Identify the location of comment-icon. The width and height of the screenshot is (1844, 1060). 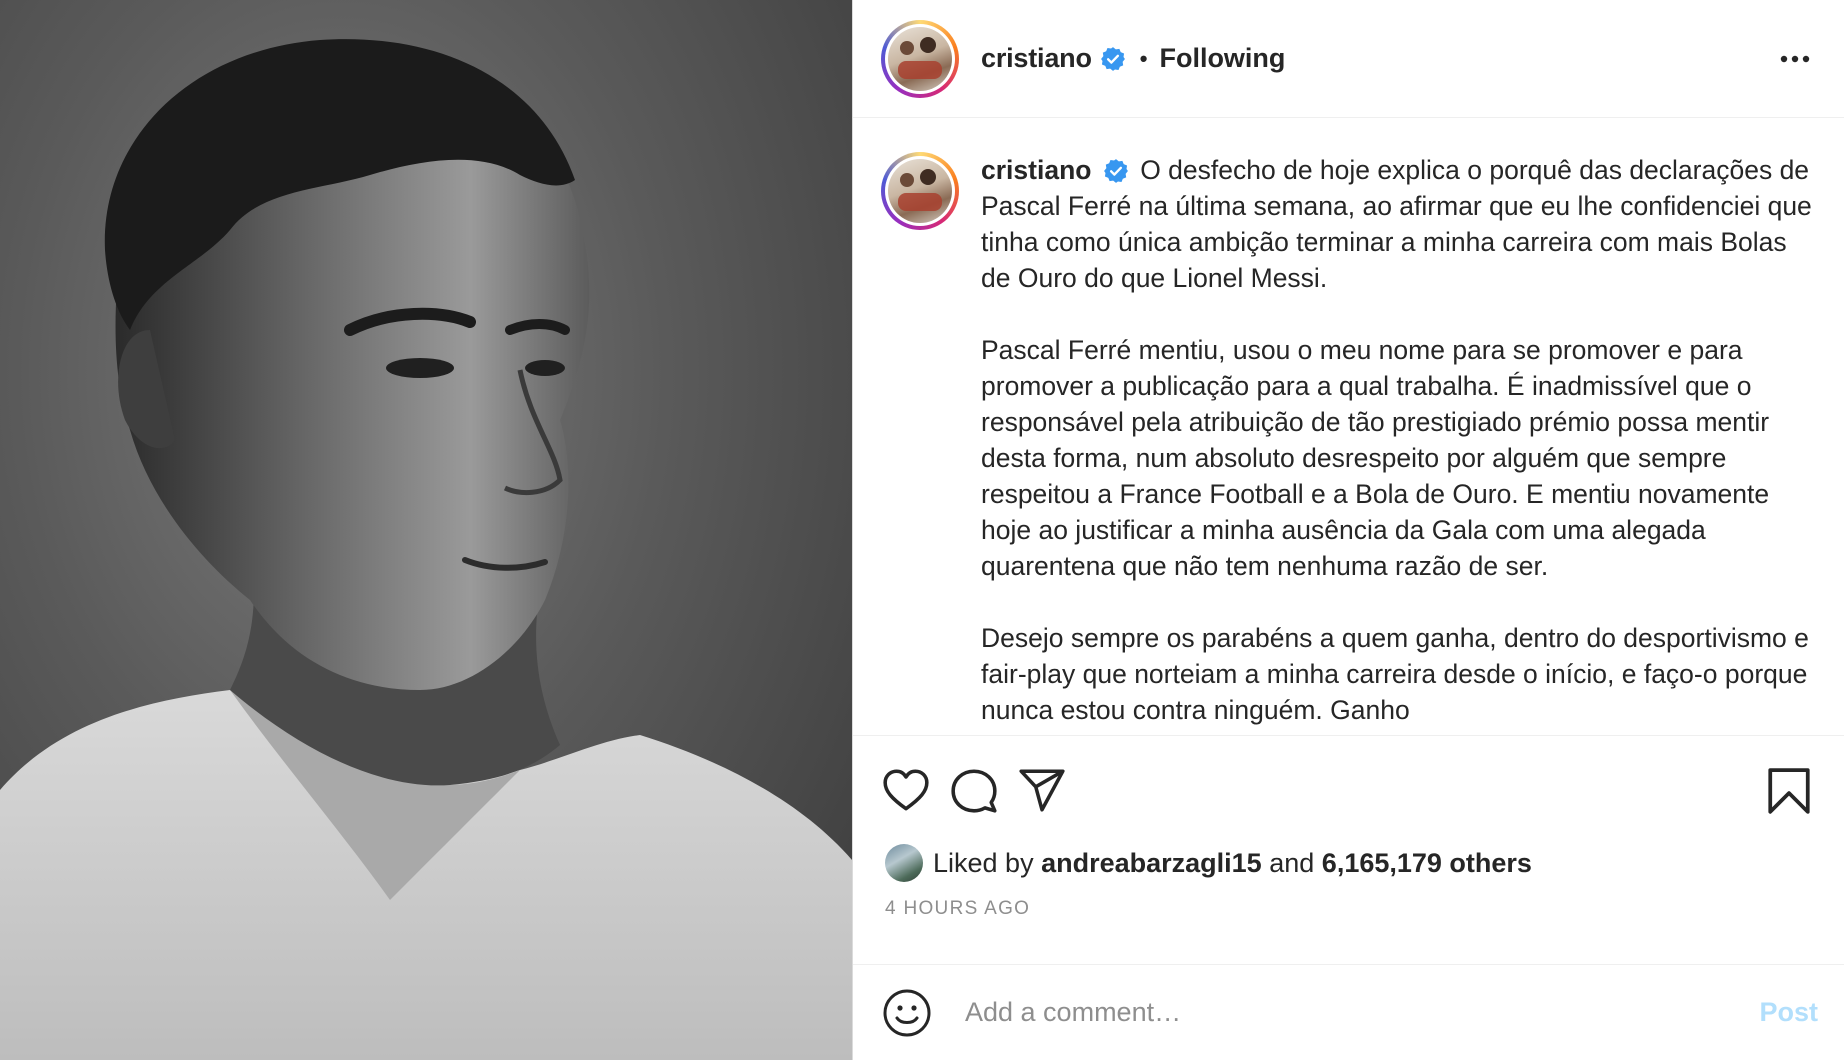
(974, 791).